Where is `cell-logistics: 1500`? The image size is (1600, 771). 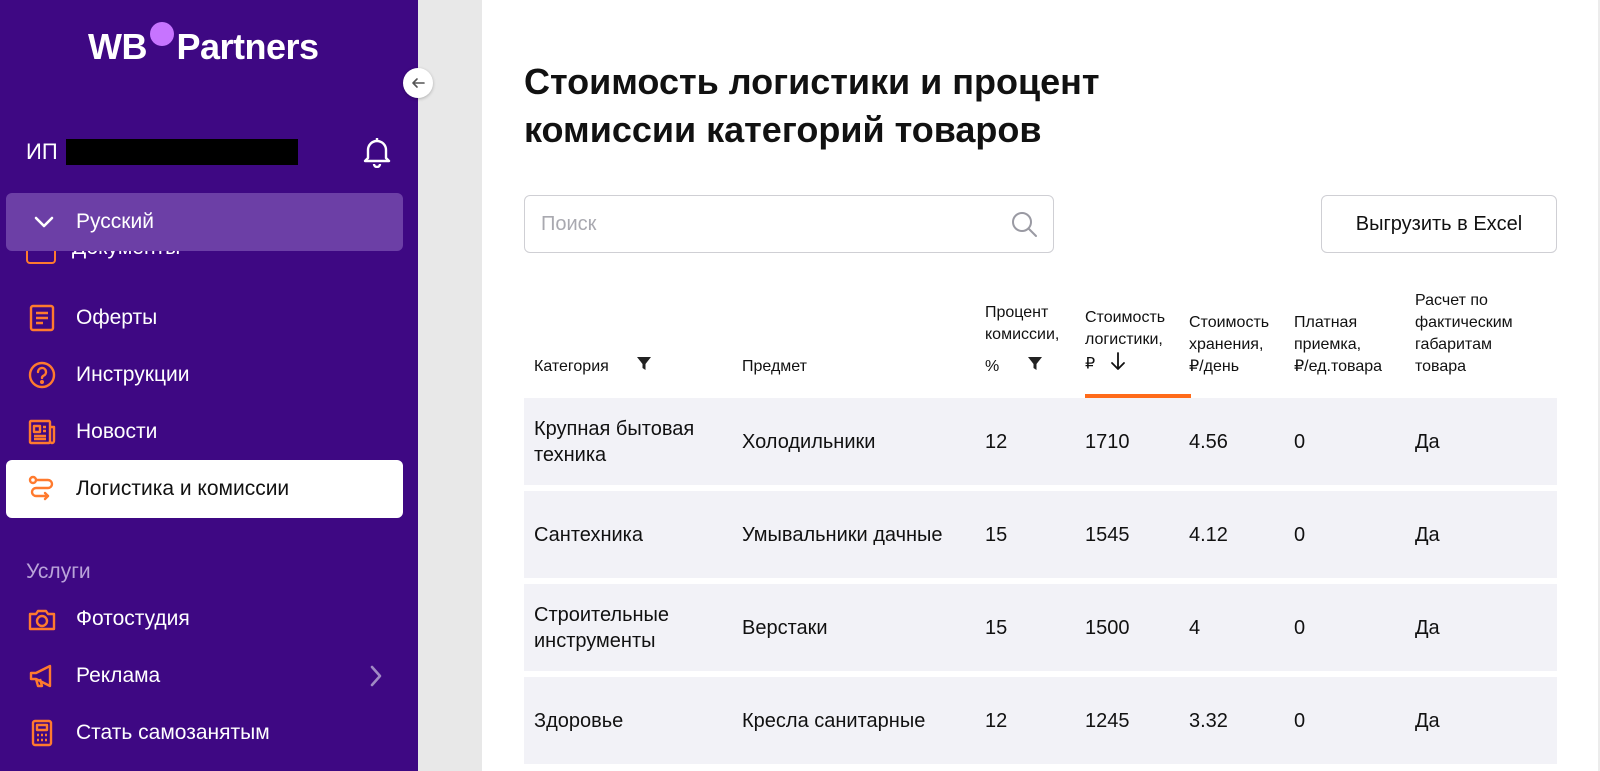 cell-logistics: 1500 is located at coordinates (1107, 627).